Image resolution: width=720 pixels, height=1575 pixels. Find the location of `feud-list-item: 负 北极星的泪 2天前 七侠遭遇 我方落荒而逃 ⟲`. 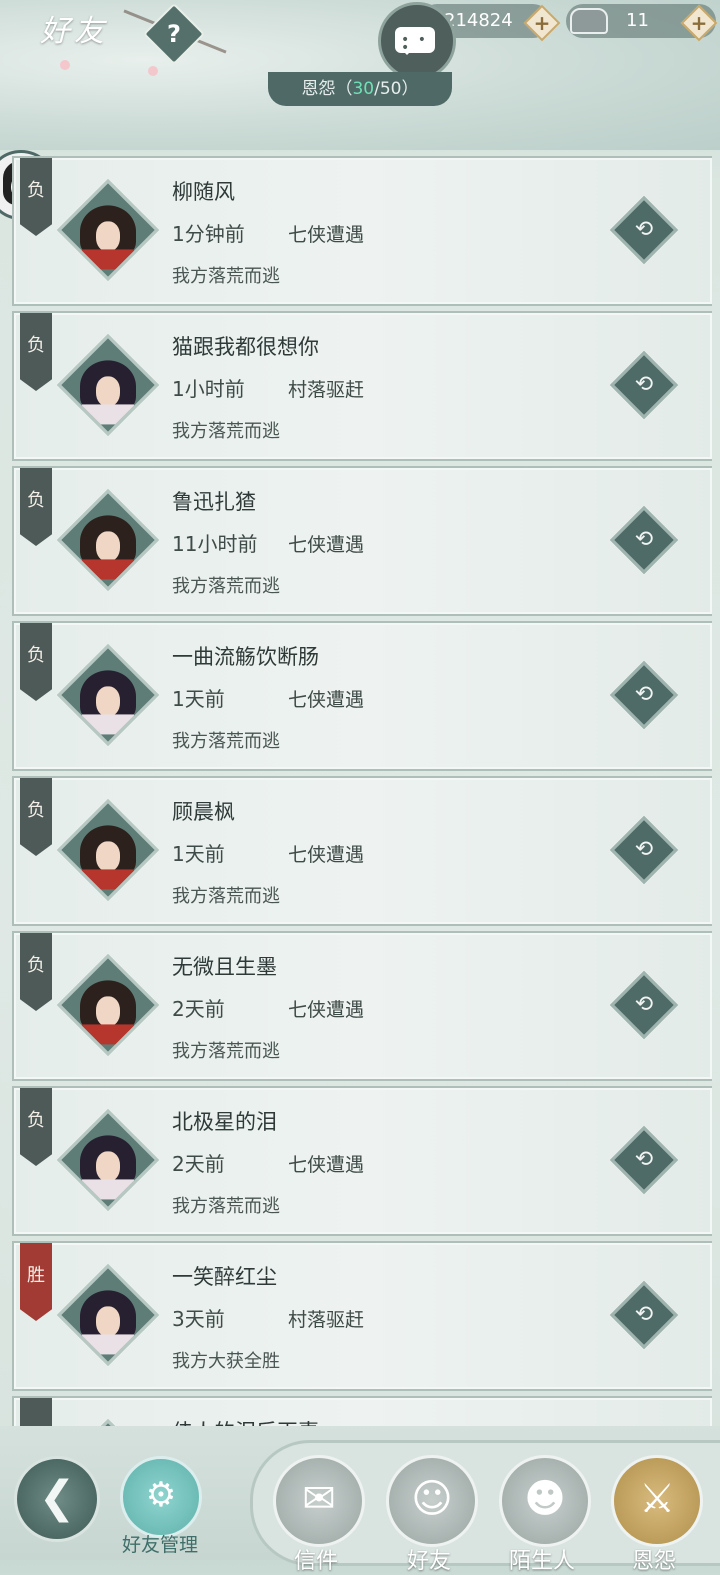

feud-list-item: 负 北极星的泪 2天前 七侠遭遇 我方落荒而逃 ⟲ is located at coordinates (362, 1161).